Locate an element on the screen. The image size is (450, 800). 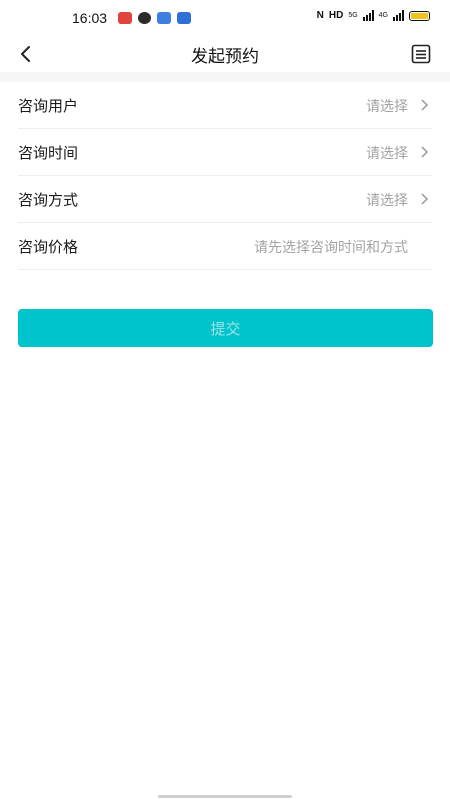
nfc-icon: N is located at coordinates (320, 15).